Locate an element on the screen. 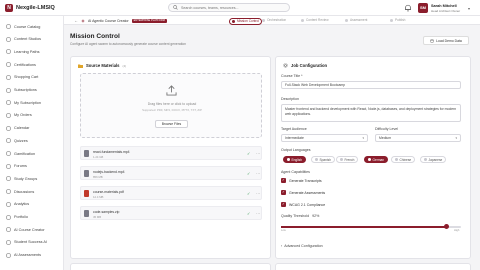  sidebar-item: My Orders is located at coordinates (32, 115).